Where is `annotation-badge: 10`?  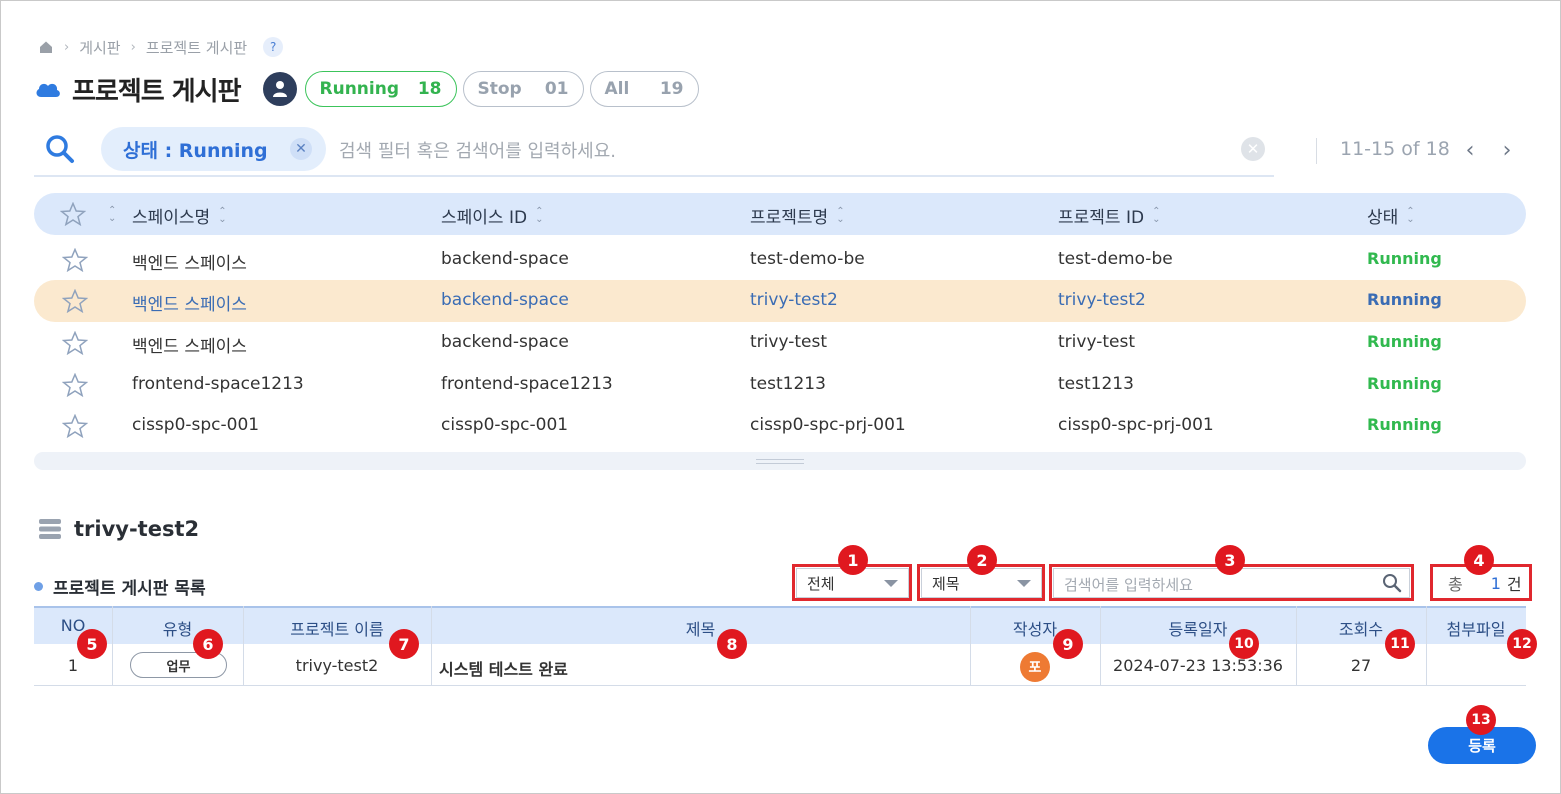 annotation-badge: 10 is located at coordinates (1244, 644).